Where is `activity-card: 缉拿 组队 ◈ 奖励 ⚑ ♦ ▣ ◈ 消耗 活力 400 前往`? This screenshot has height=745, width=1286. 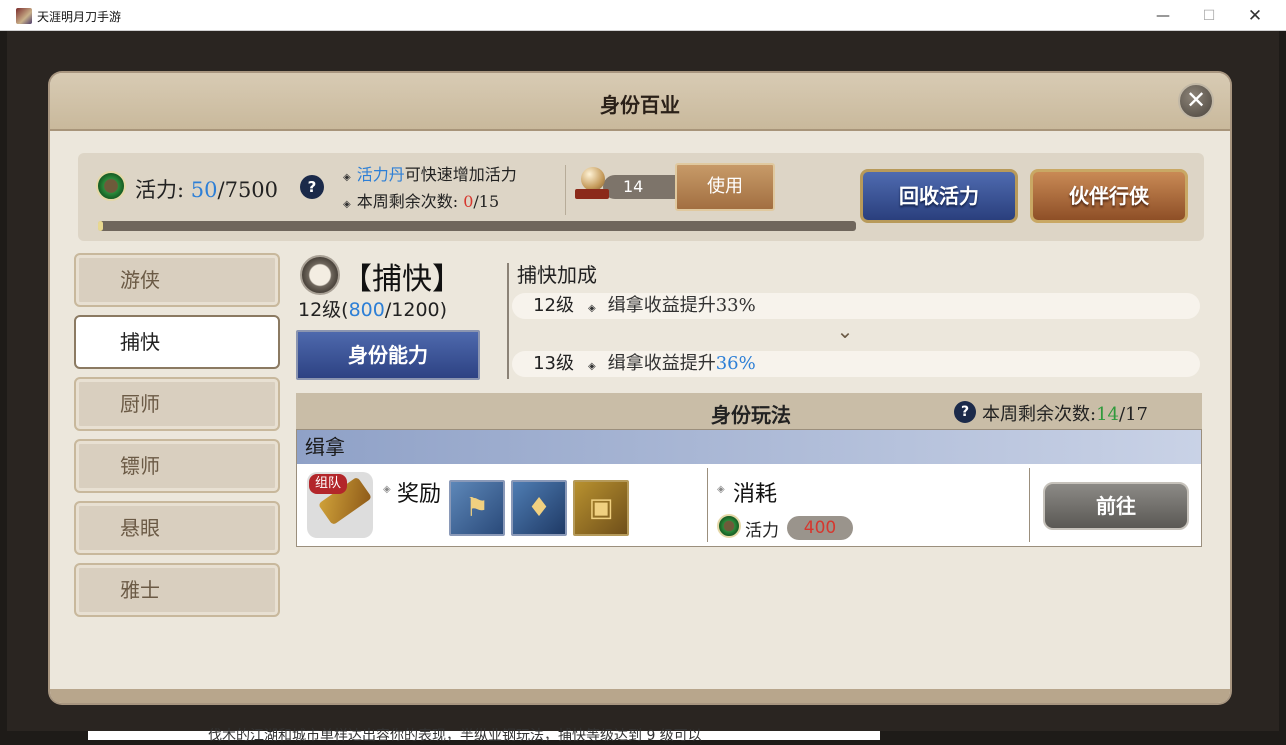 activity-card: 缉拿 组队 ◈ 奖励 ⚑ ♦ ▣ ◈ 消耗 活力 400 前往 is located at coordinates (749, 488).